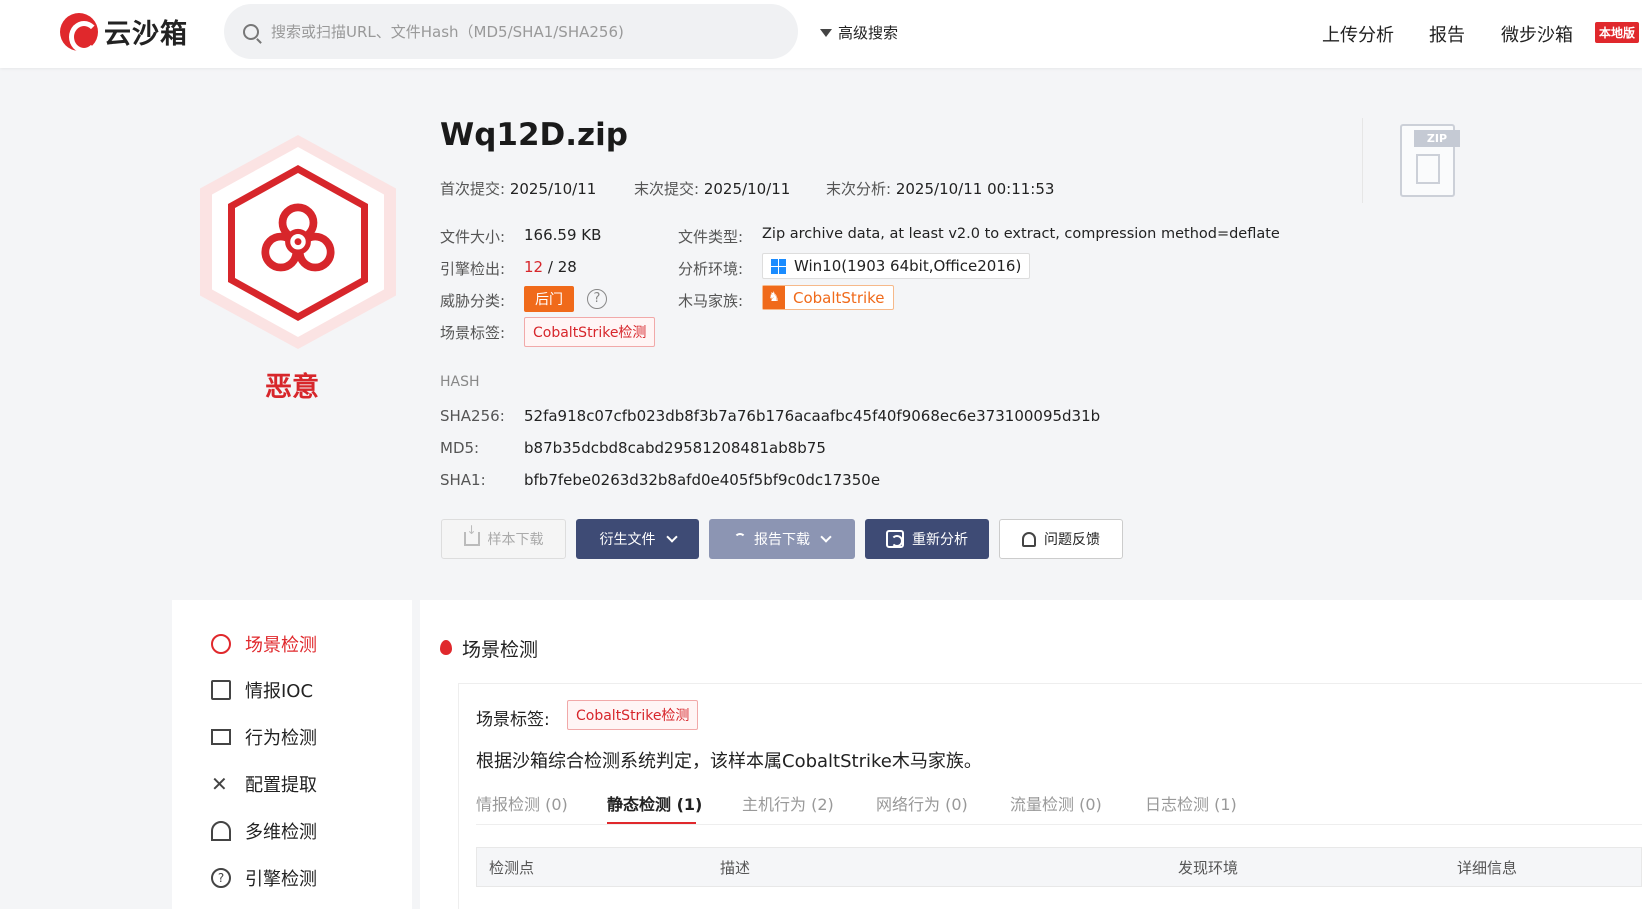 The width and height of the screenshot is (1642, 909). Describe the element at coordinates (711, 269) in the screenshot. I see `env-label: 分析环境:` at that location.